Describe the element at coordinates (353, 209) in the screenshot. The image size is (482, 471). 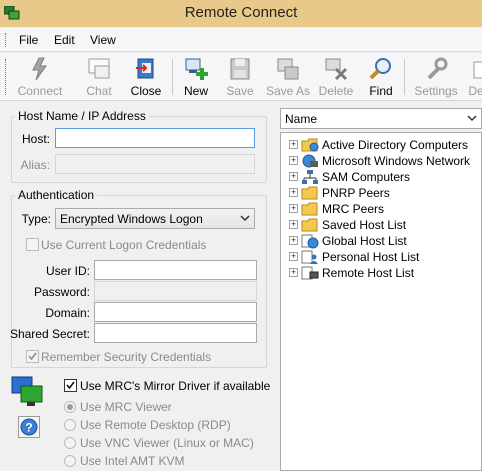
I see `tree-label: MRC Peers` at that location.